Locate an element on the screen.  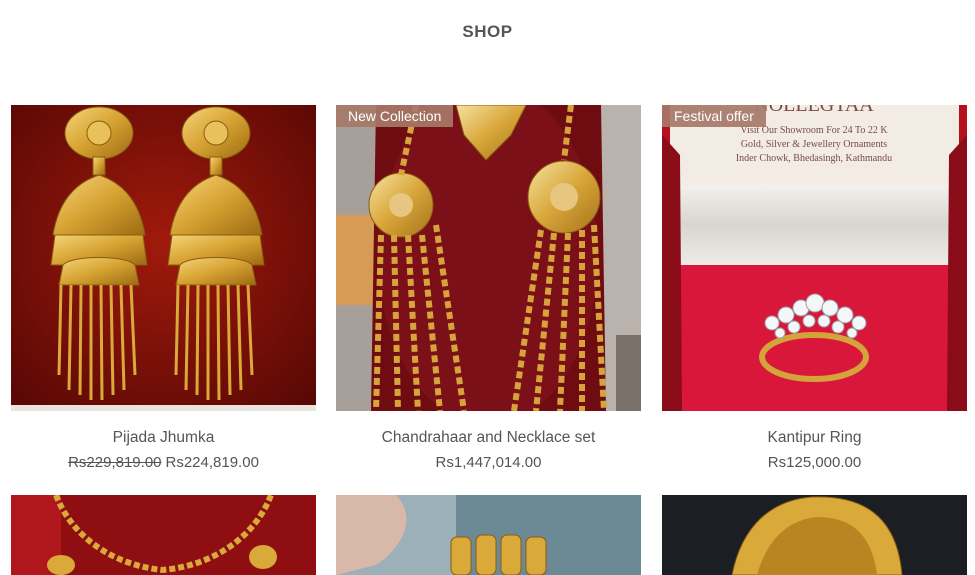
product-card-necklace-partial is located at coordinates (163, 535).